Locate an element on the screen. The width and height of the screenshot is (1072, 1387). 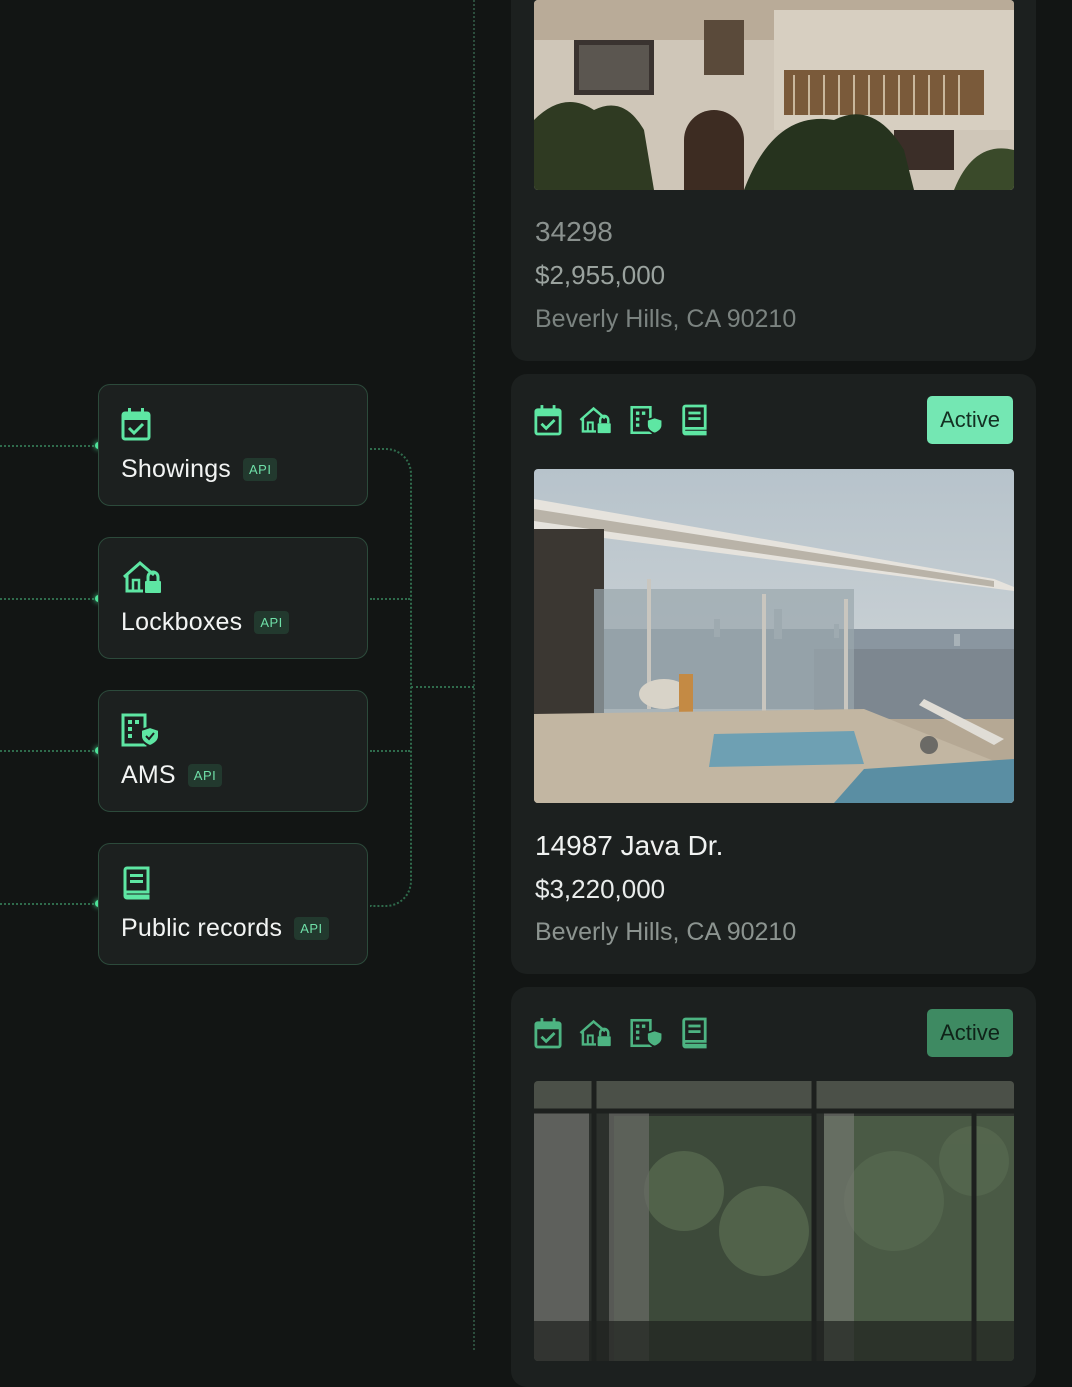
hillside-modern-home-photo is located at coordinates (774, 636).